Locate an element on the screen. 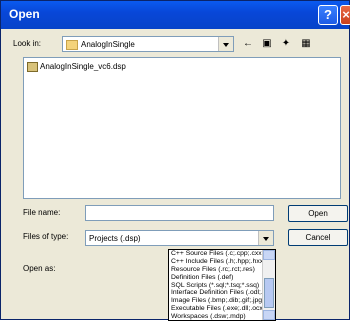 Image resolution: width=350 pixels, height=321 pixels. project-file-icon is located at coordinates (32, 67).